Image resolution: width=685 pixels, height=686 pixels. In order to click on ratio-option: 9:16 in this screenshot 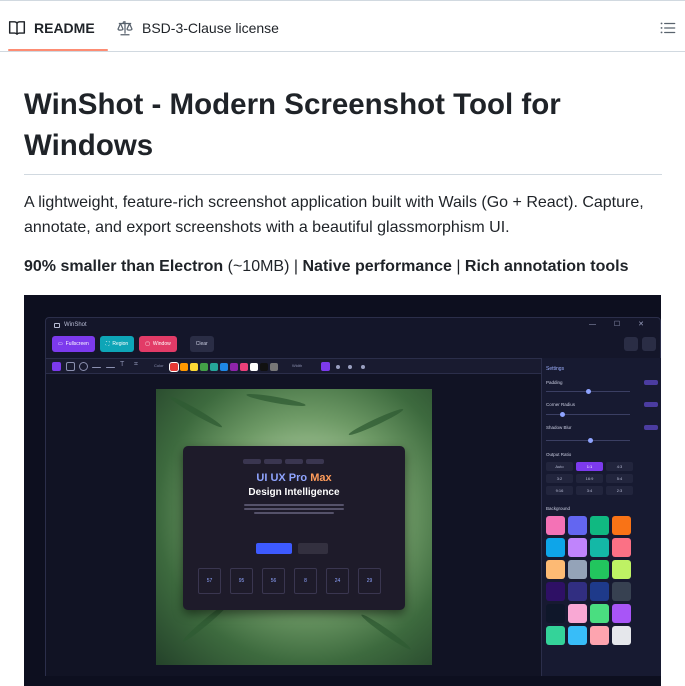, I will do `click(559, 490)`.